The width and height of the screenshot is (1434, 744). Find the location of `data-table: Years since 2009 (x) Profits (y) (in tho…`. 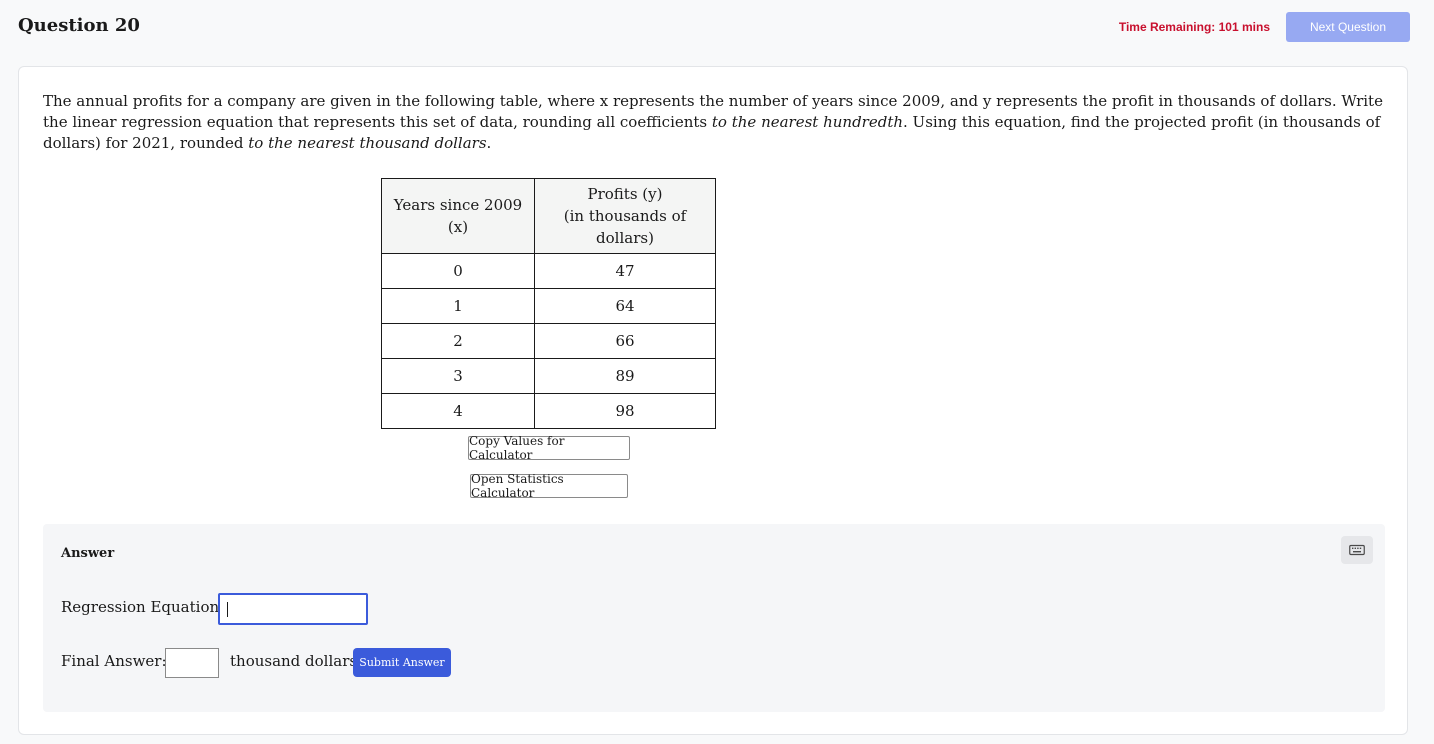

data-table: Years since 2009 (x) Profits (y) (in tho… is located at coordinates (548, 303).